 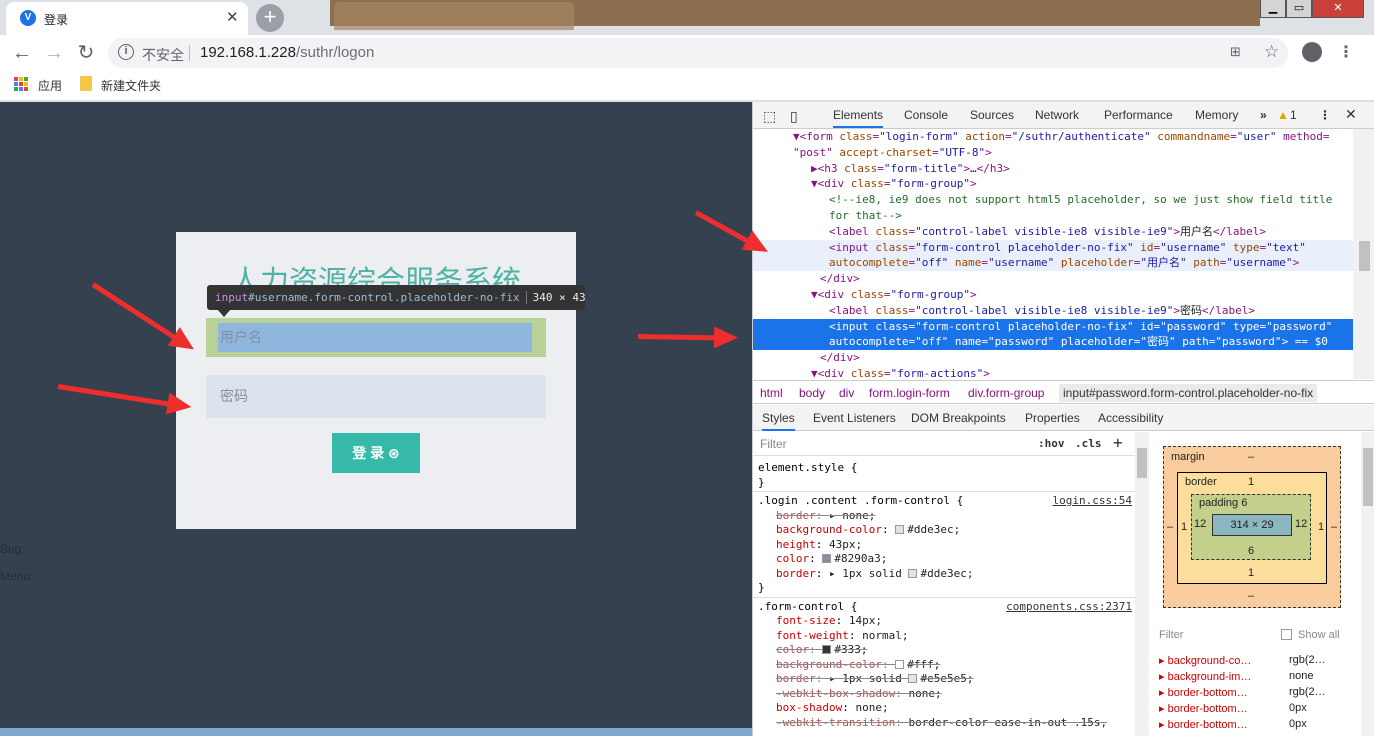 I want to click on close-tab-icon: ✕, so click(x=232, y=17).